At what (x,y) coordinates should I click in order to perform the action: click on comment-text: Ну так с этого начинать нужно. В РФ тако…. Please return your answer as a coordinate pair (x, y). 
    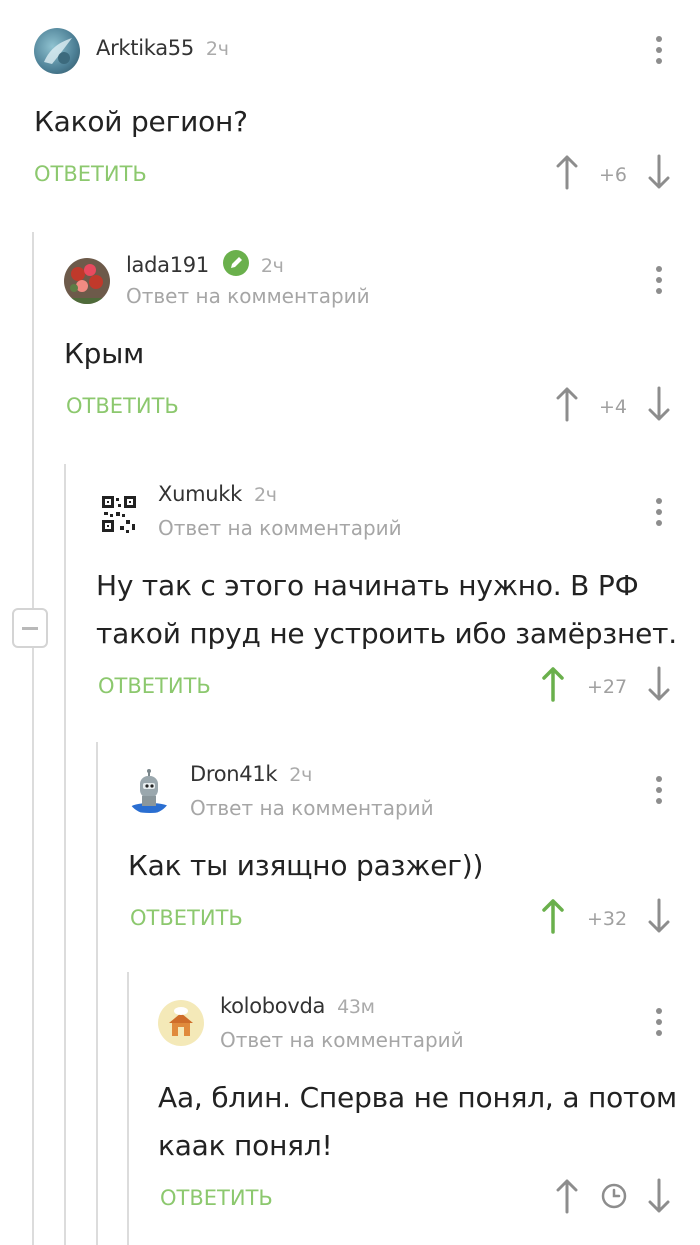
    Looking at the image, I should click on (386, 610).